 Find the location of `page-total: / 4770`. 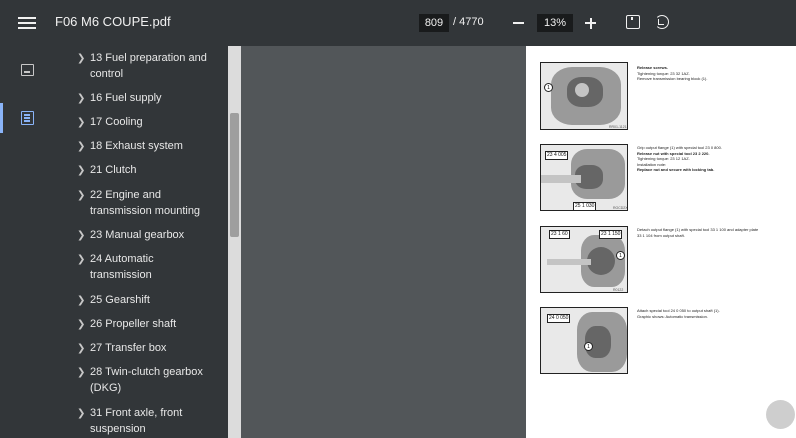

page-total: / 4770 is located at coordinates (468, 22).